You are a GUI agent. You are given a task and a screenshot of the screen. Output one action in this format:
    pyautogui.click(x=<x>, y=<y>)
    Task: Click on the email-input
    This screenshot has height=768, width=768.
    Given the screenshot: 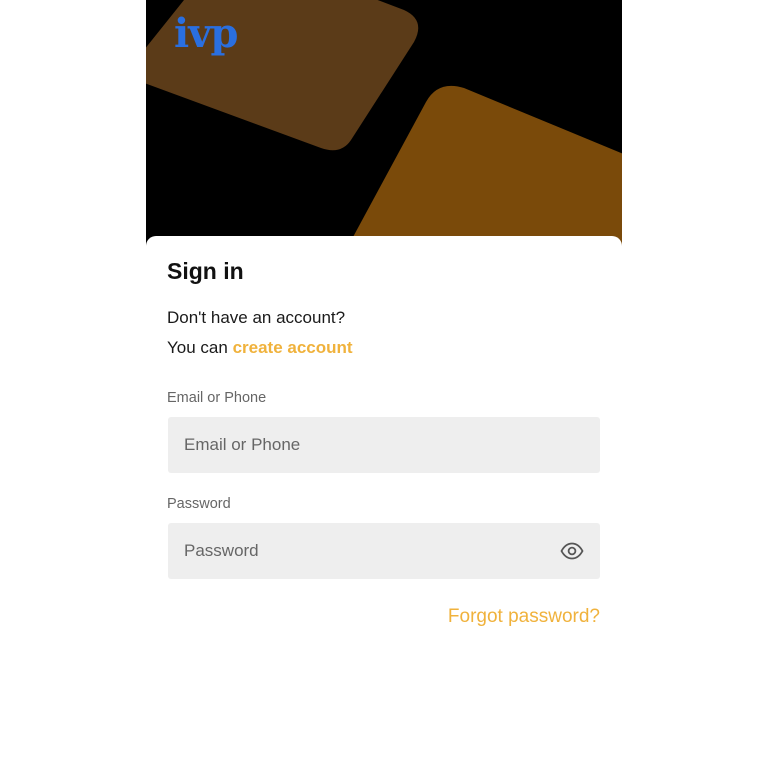 What is the action you would take?
    pyautogui.click(x=384, y=445)
    